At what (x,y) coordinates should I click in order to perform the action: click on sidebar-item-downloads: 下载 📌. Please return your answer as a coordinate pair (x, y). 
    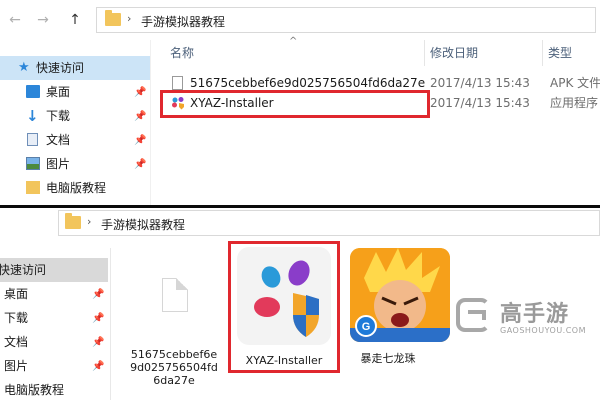
    Looking at the image, I should click on (55, 318).